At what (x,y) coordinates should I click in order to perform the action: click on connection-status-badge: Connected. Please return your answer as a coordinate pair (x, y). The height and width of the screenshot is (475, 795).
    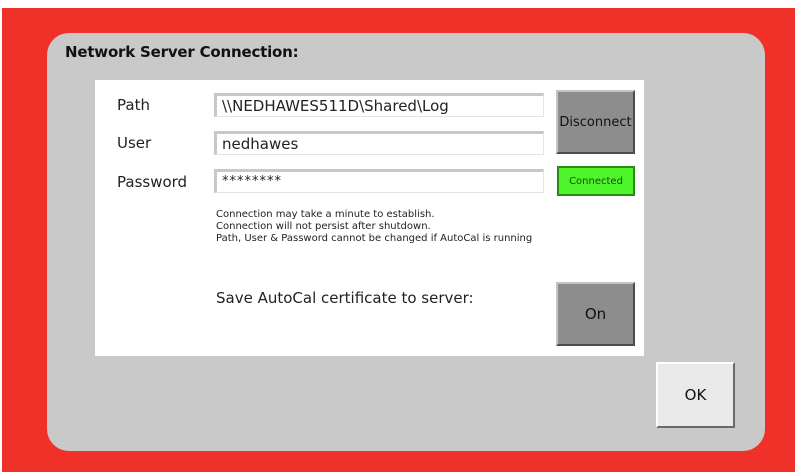
    Looking at the image, I should click on (596, 181).